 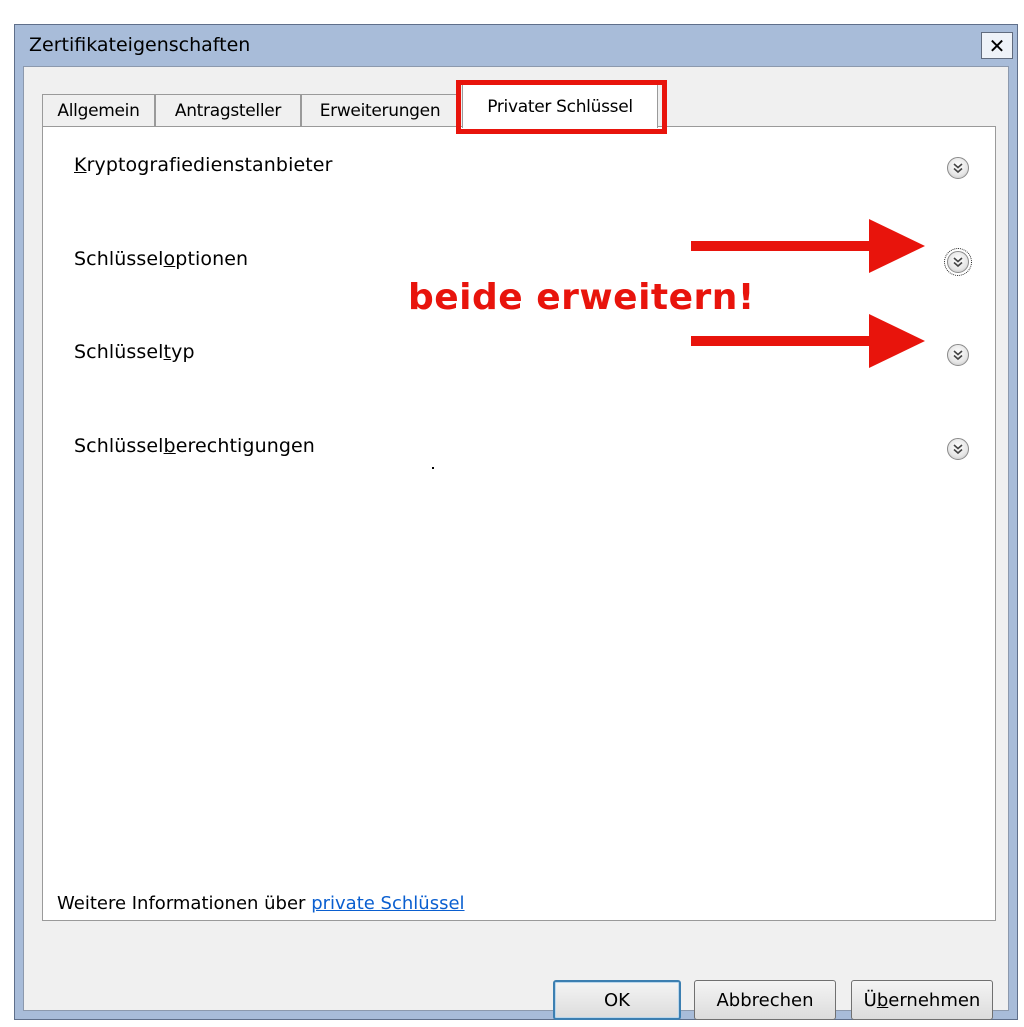 What do you see at coordinates (380, 110) in the screenshot?
I see `tab-erweiterungen: Erweiterungen` at bounding box center [380, 110].